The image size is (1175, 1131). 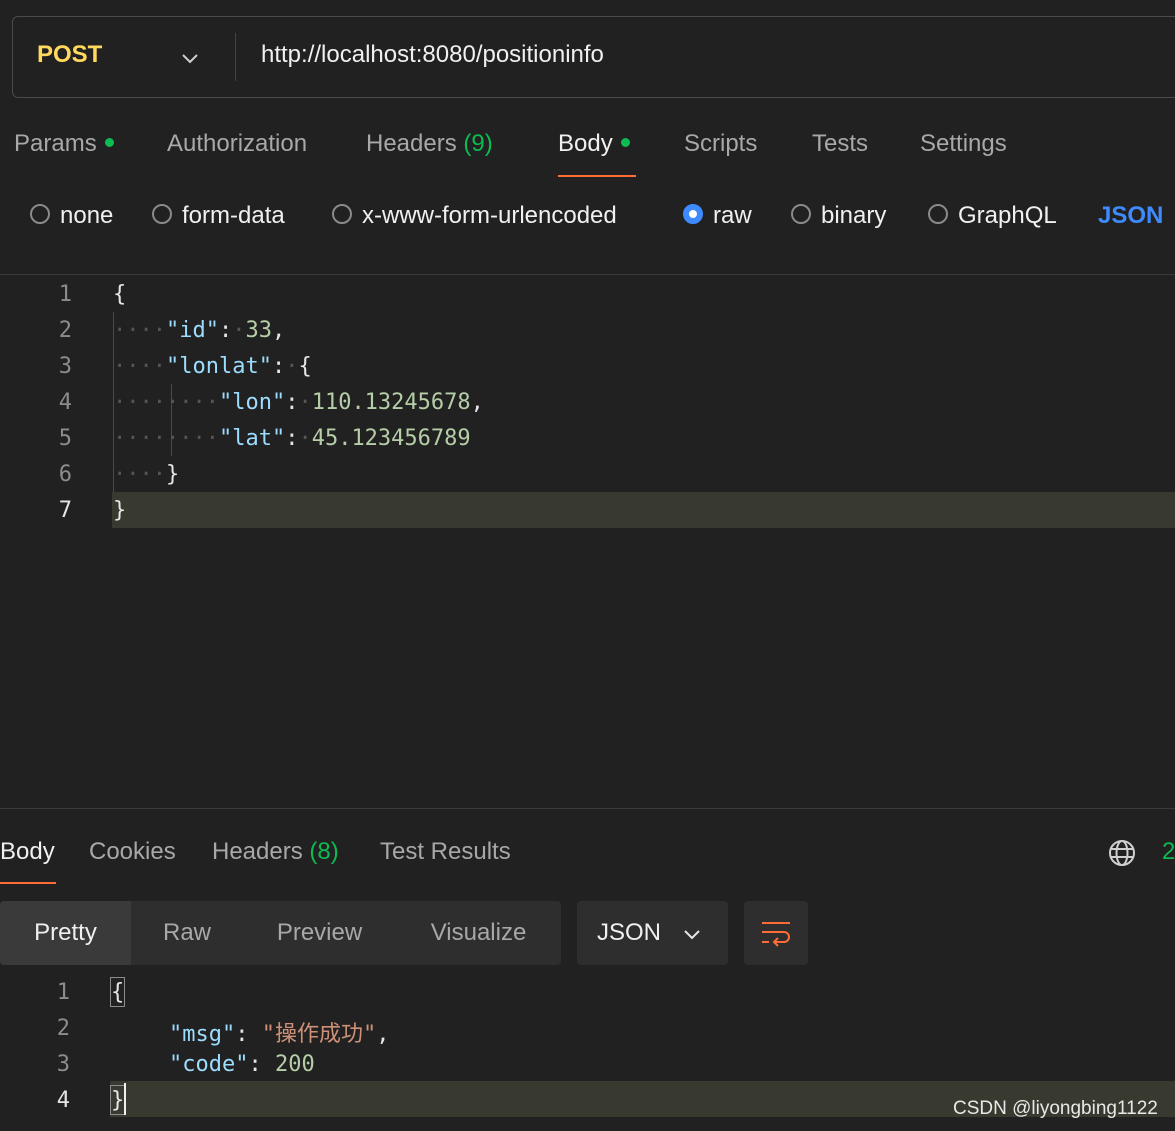 I want to click on radio-urlencoded: x-www-form-urlencoded, so click(x=474, y=216).